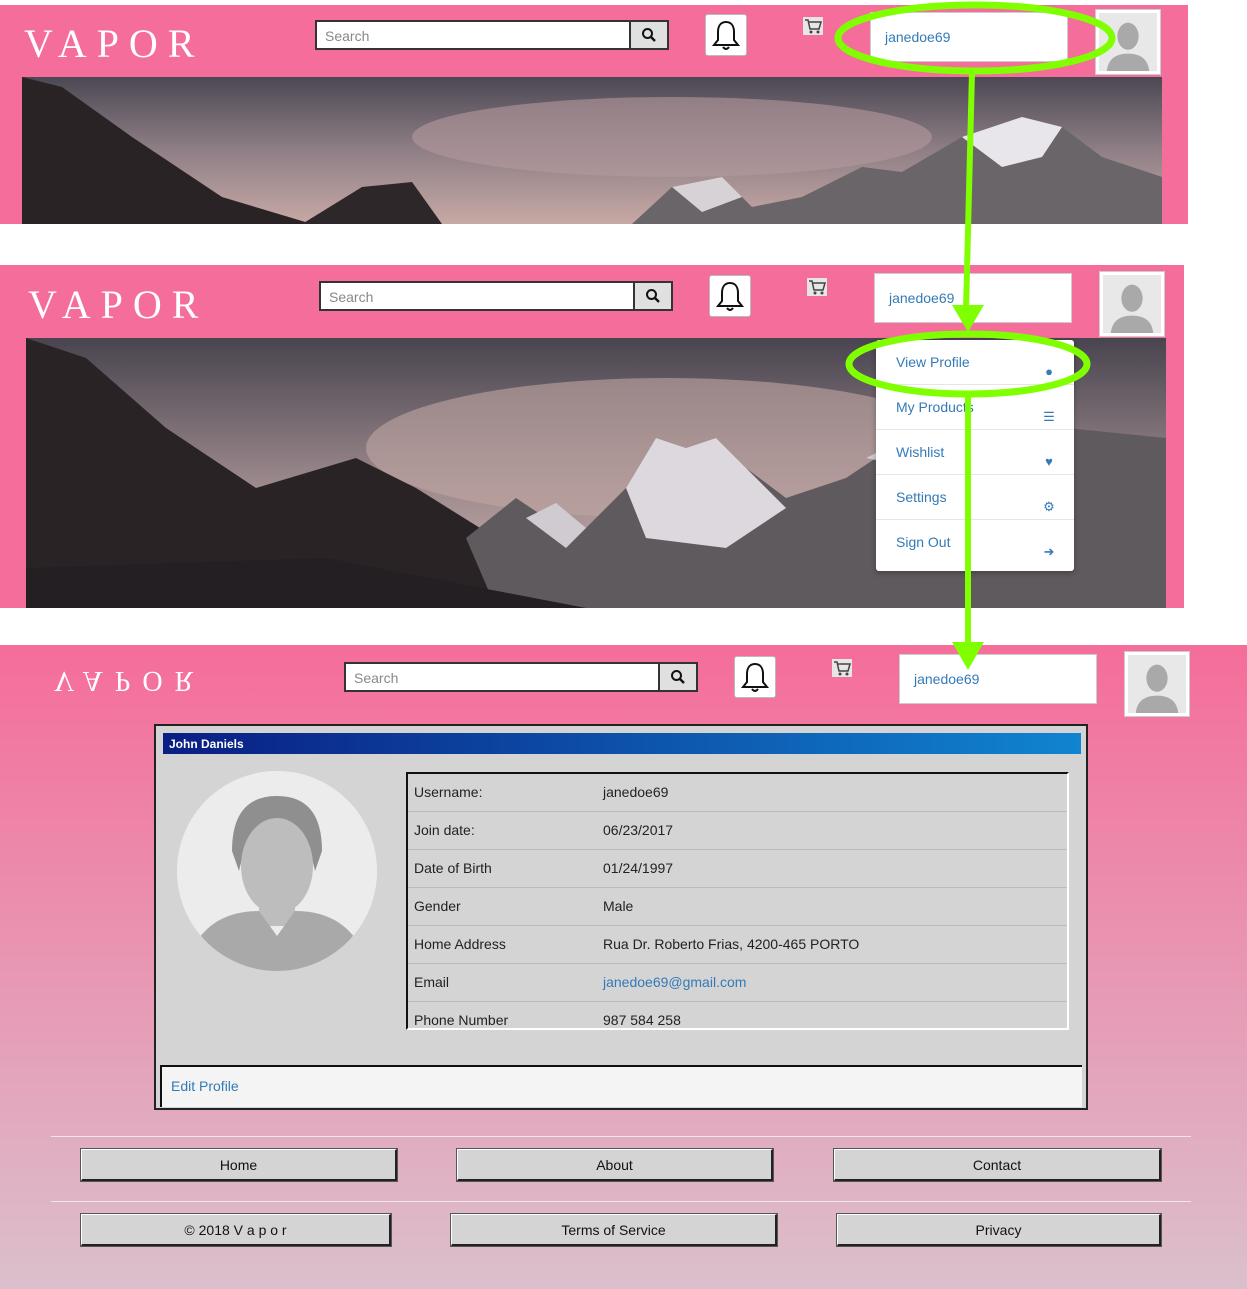 This screenshot has height=1289, width=1247. What do you see at coordinates (444, 830) in the screenshot?
I see `field-label: Join date:` at bounding box center [444, 830].